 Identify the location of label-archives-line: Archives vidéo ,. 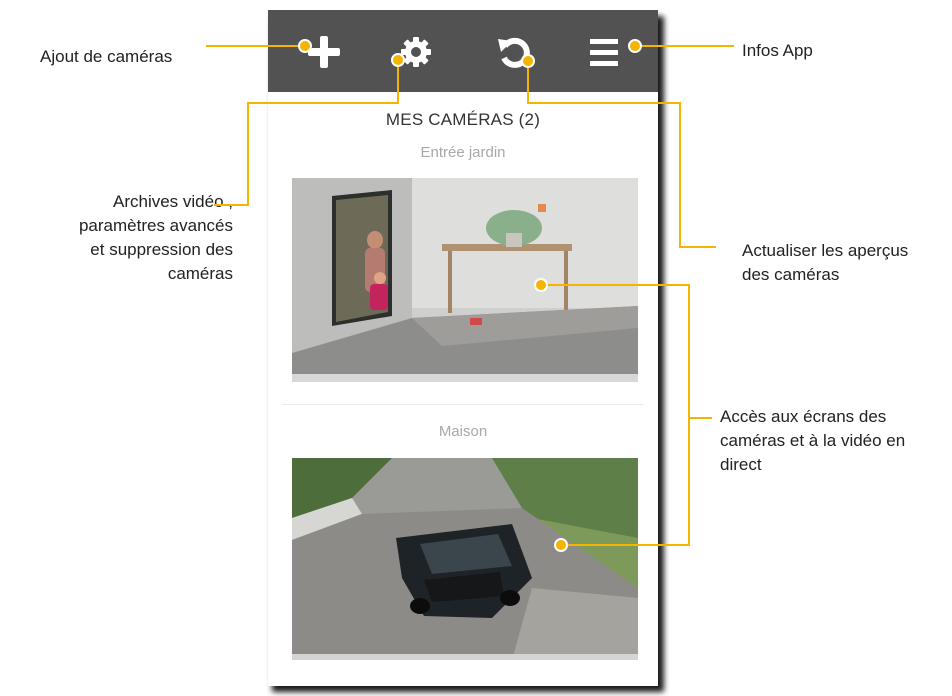
(173, 201).